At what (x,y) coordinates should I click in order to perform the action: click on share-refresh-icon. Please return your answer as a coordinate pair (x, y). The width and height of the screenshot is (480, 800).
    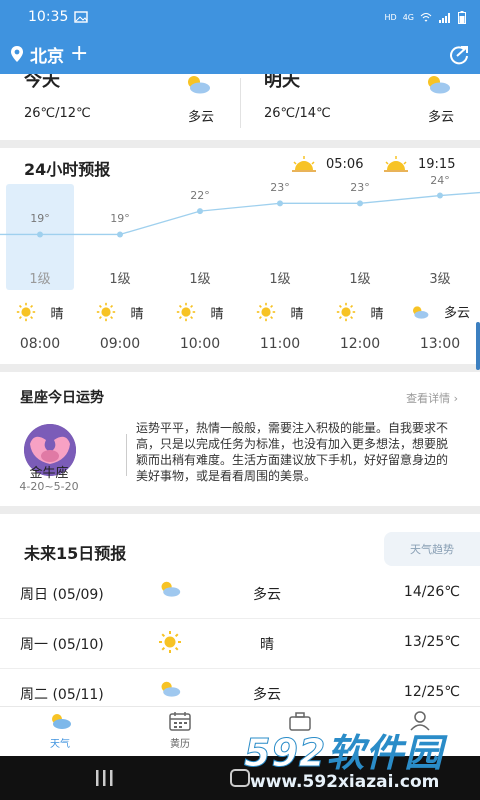
    Looking at the image, I should click on (459, 54).